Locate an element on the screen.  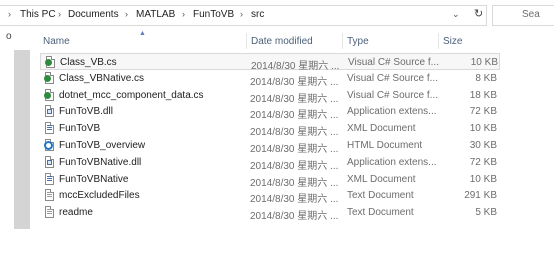
file-name: Class_VB.cs is located at coordinates (88, 62).